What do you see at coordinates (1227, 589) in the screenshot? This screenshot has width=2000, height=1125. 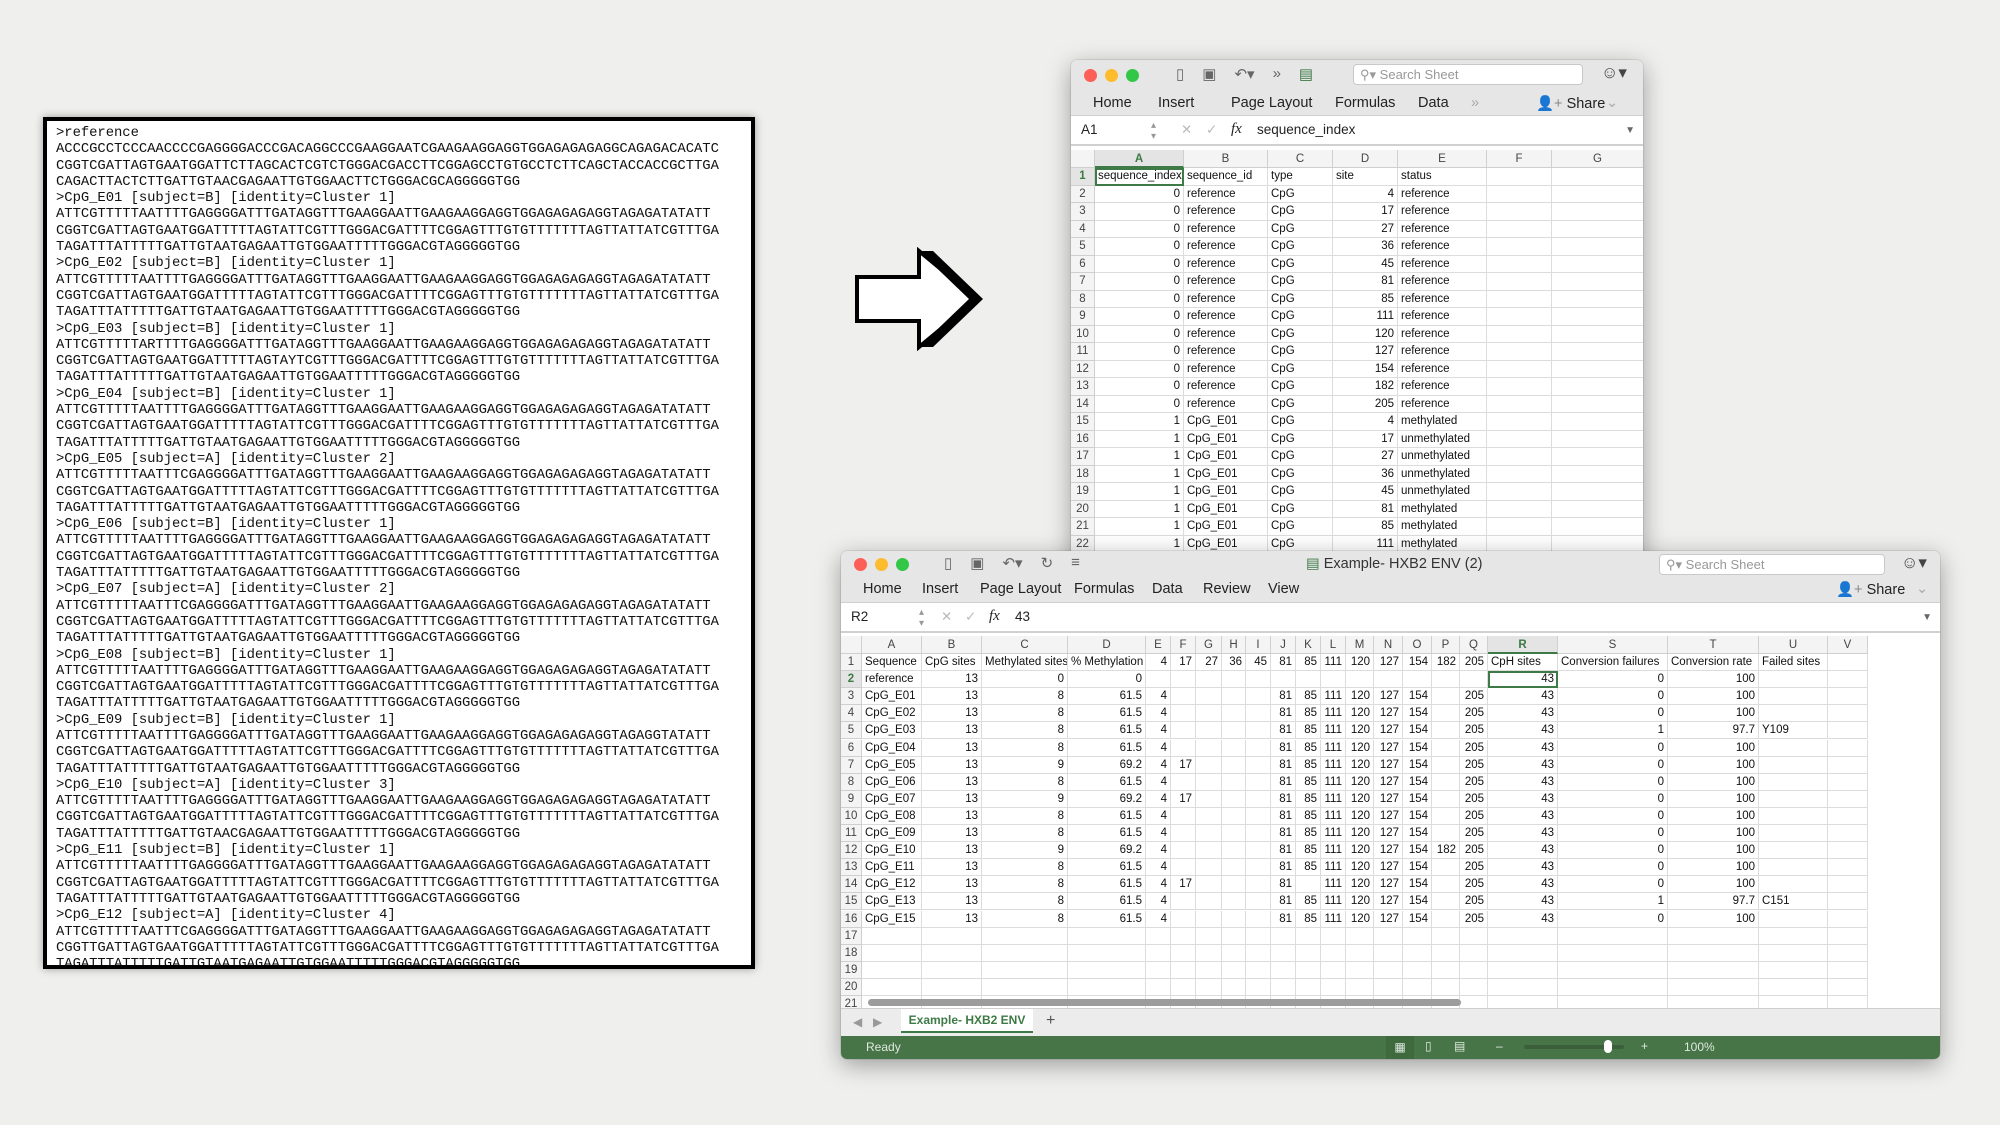 I see `tab-review: Review` at bounding box center [1227, 589].